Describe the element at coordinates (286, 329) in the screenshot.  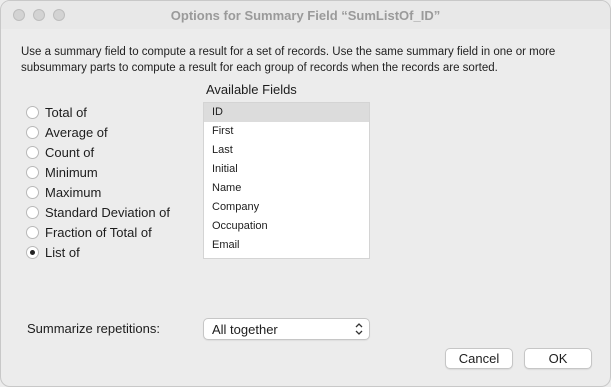
I see `summarize-repetitions-select: All together` at that location.